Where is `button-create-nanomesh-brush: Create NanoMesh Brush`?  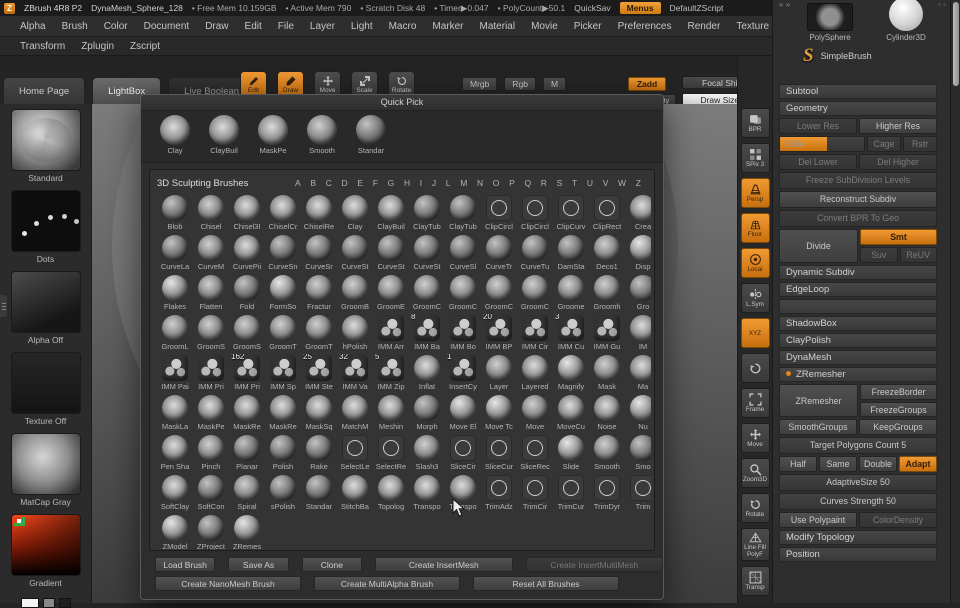 button-create-nanomesh-brush: Create NanoMesh Brush is located at coordinates (228, 583).